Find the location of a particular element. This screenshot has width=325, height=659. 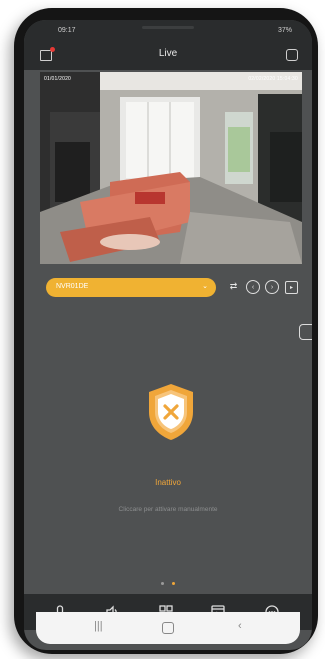

status-battery: 37% is located at coordinates (284, 30).